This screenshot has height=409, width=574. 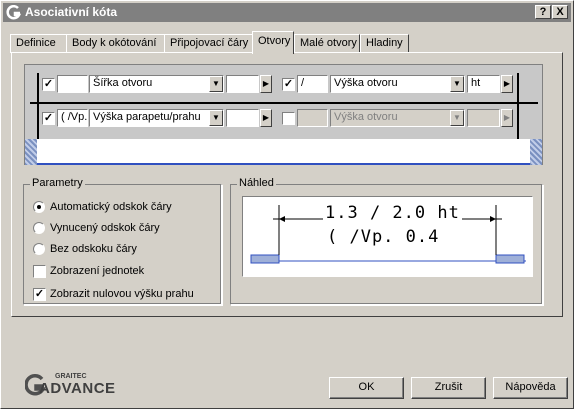 I want to click on row2-left-checkbox: ✓, so click(x=48, y=118).